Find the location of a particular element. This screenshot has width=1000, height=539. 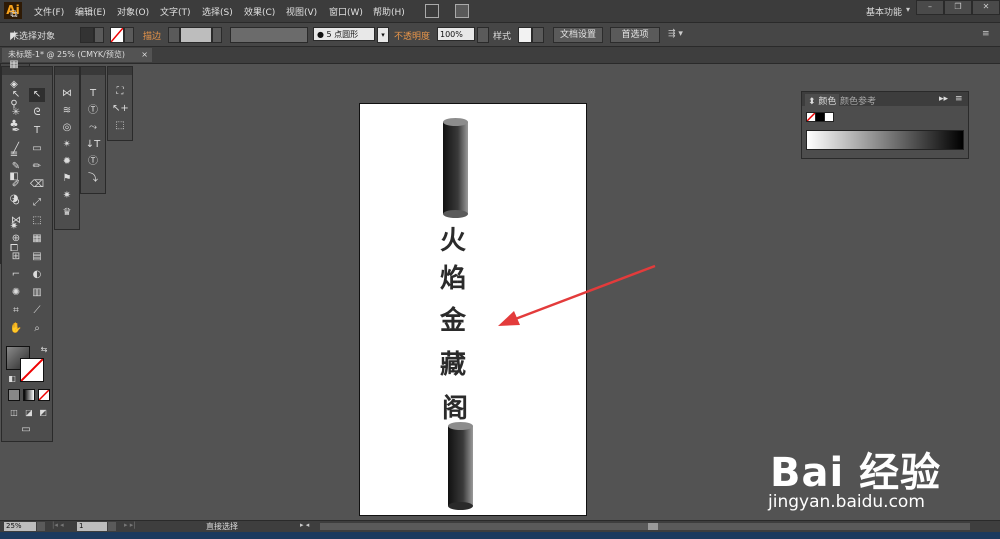

warp-tool-icon: ≋ is located at coordinates (67, 111).